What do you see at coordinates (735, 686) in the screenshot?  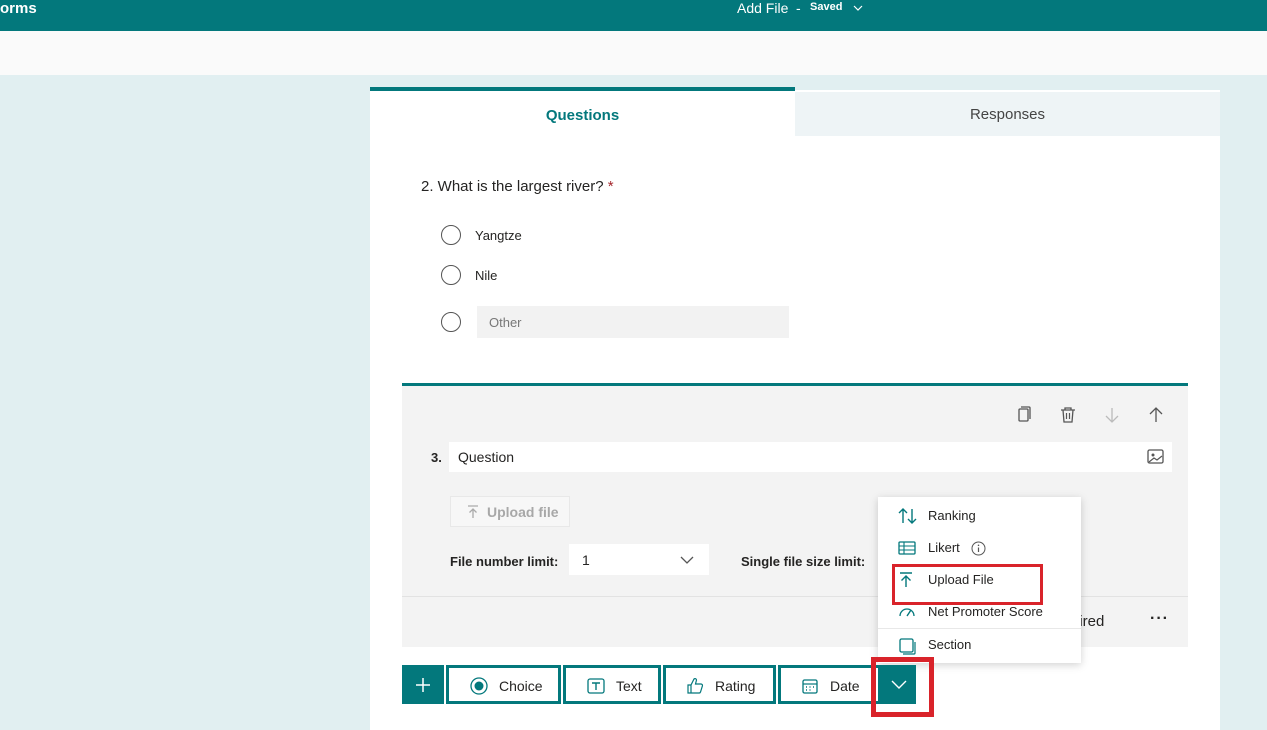 I see `rating-label: Rating` at bounding box center [735, 686].